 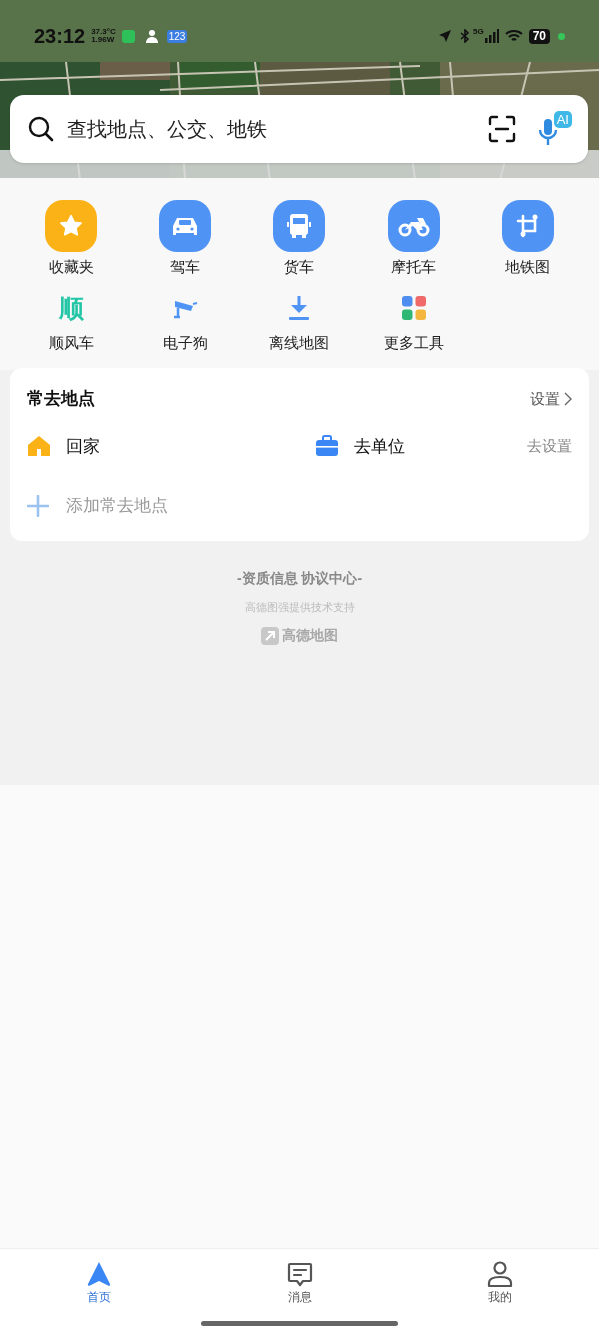 What do you see at coordinates (568, 398) in the screenshot?
I see `chevron-right-icon` at bounding box center [568, 398].